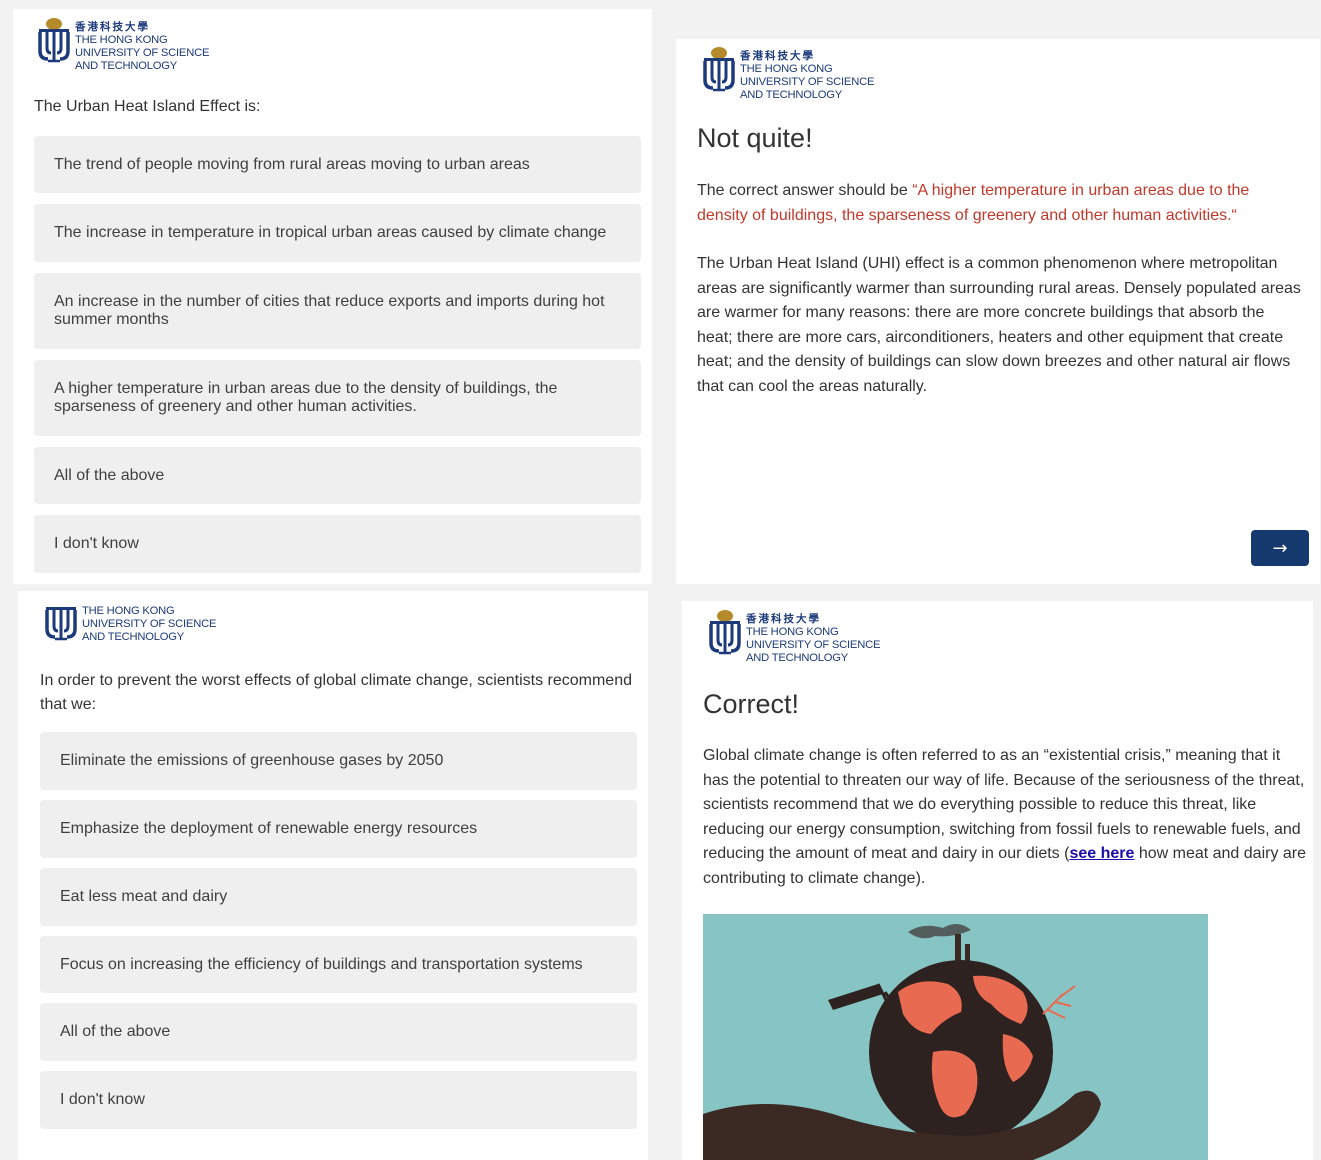  I want to click on right-arrow-icon: →, so click(1280, 548).